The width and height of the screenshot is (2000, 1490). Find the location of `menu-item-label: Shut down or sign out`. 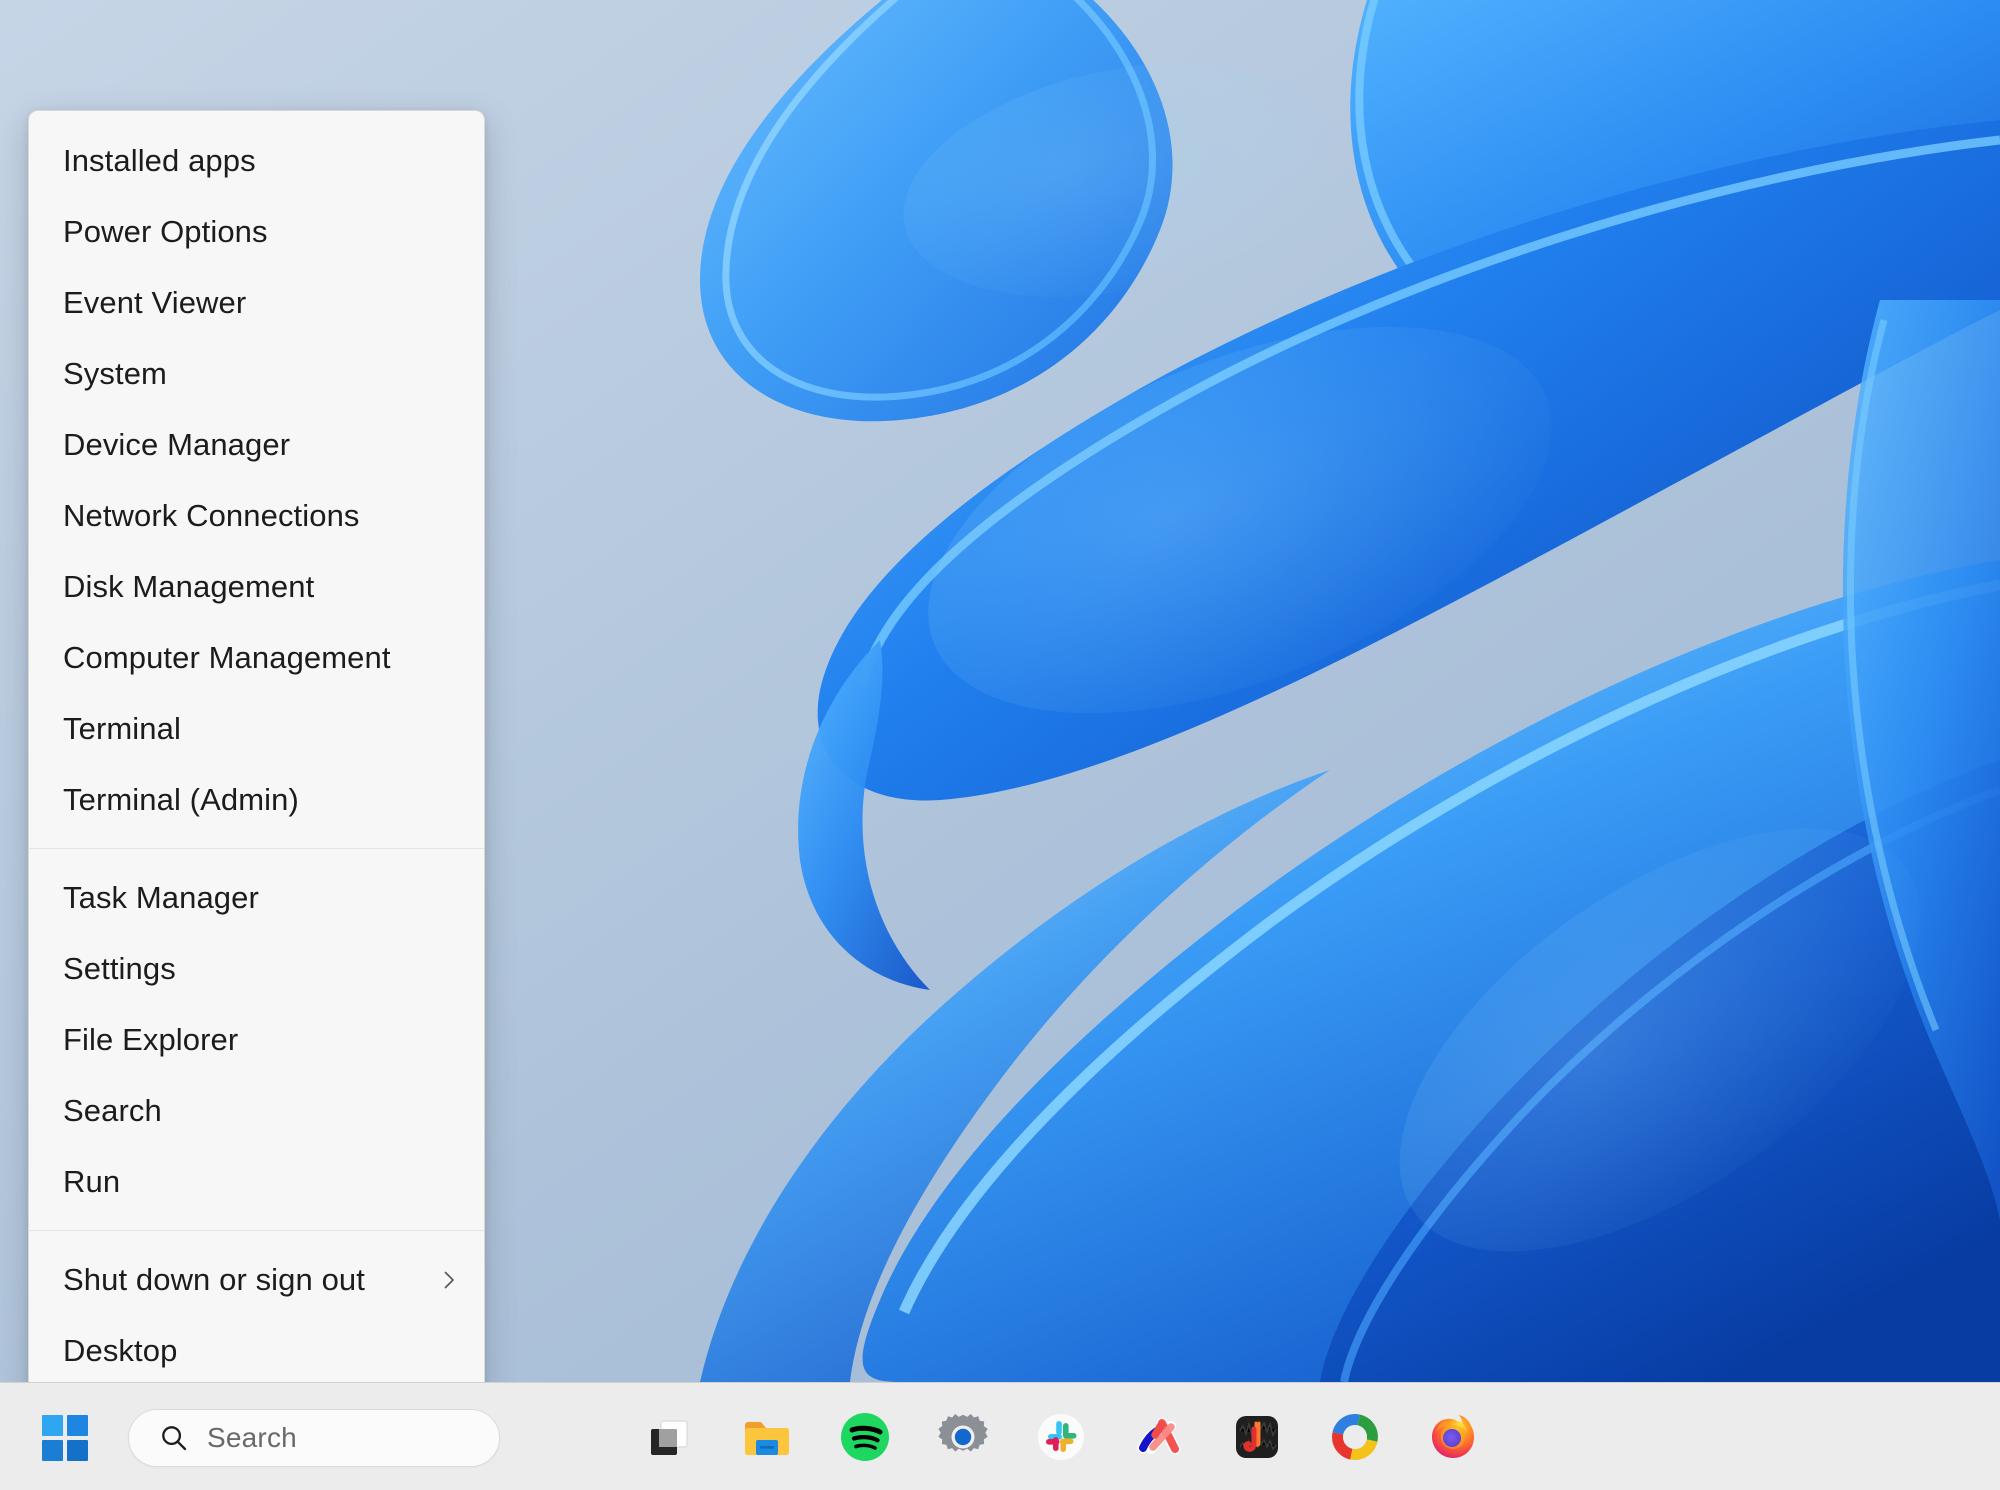

menu-item-label: Shut down or sign out is located at coordinates (214, 1279).